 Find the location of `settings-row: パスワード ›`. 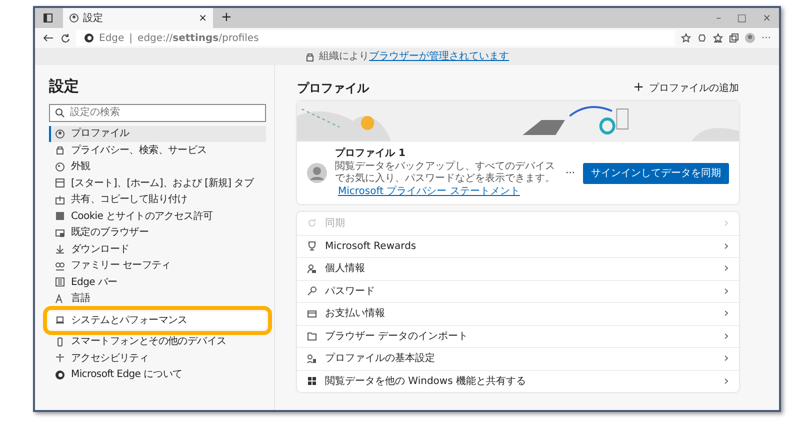

settings-row: パスワード › is located at coordinates (518, 291).